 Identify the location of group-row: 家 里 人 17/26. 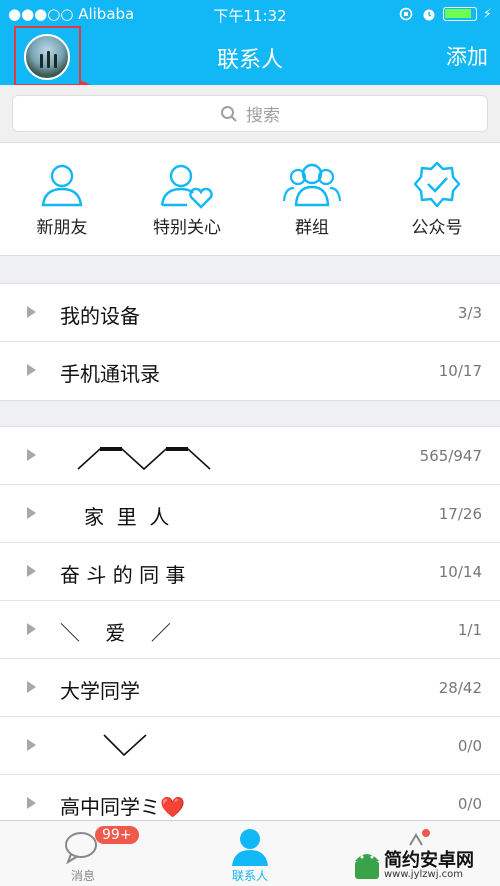
(250, 514).